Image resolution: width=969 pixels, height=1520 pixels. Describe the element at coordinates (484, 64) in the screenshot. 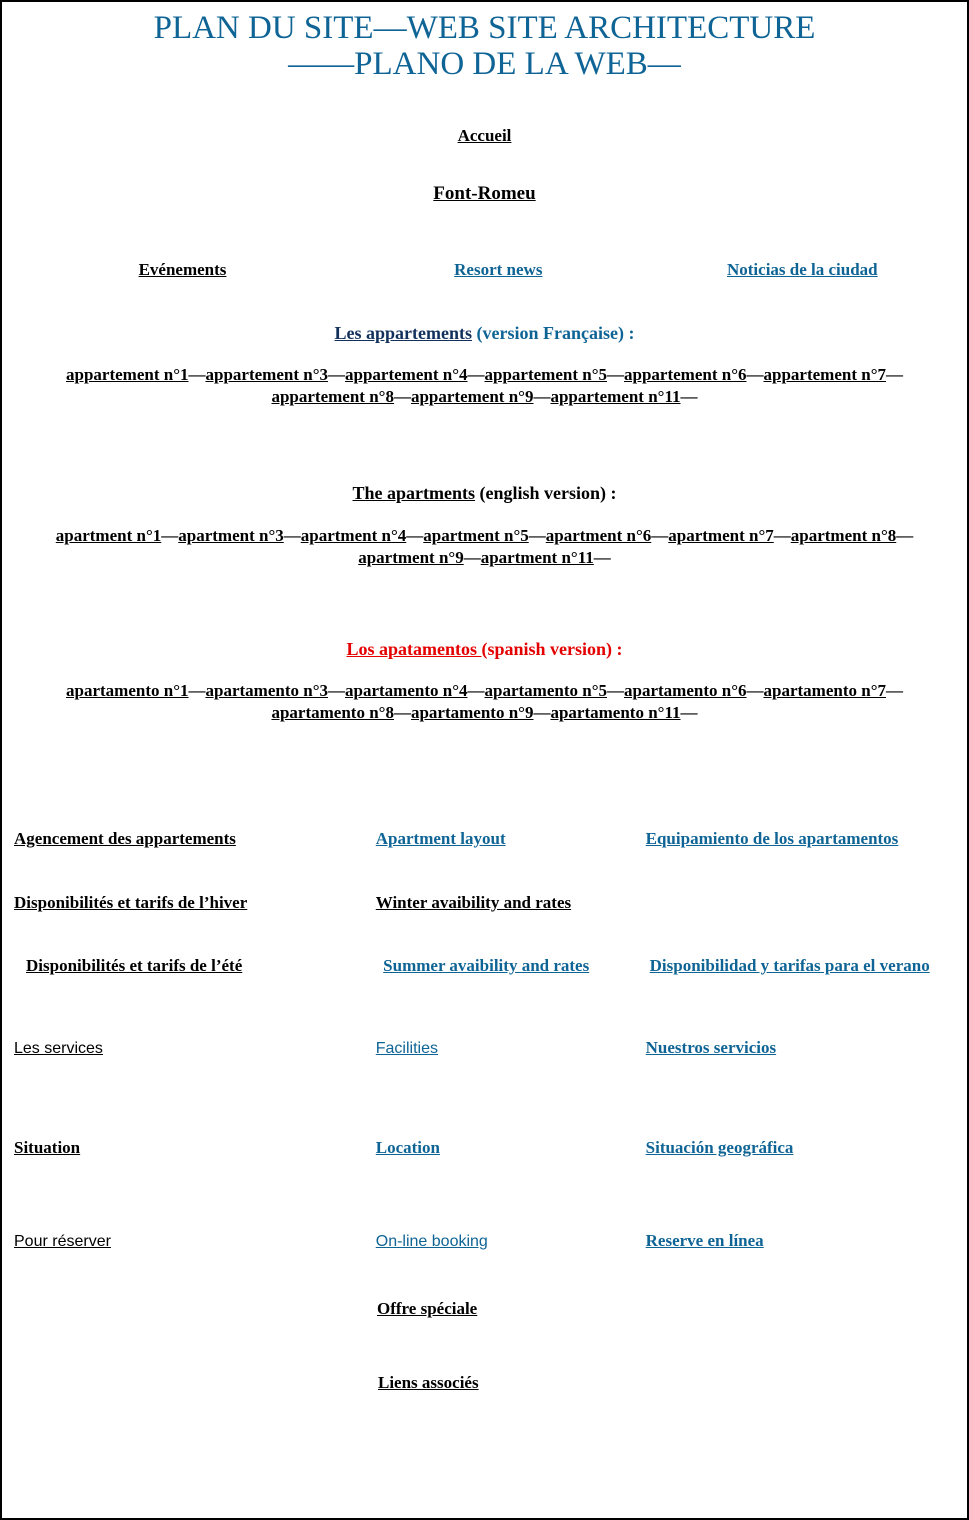

I see `page-title-line-2: ——PLANO DE LA WEB—` at that location.